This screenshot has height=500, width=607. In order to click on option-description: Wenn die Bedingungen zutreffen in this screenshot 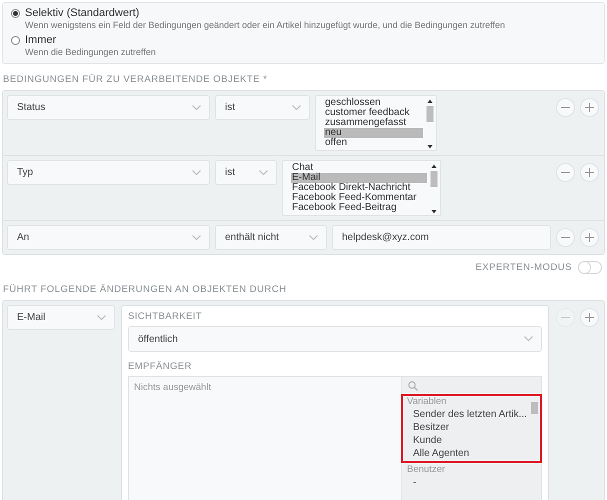, I will do `click(90, 52)`.